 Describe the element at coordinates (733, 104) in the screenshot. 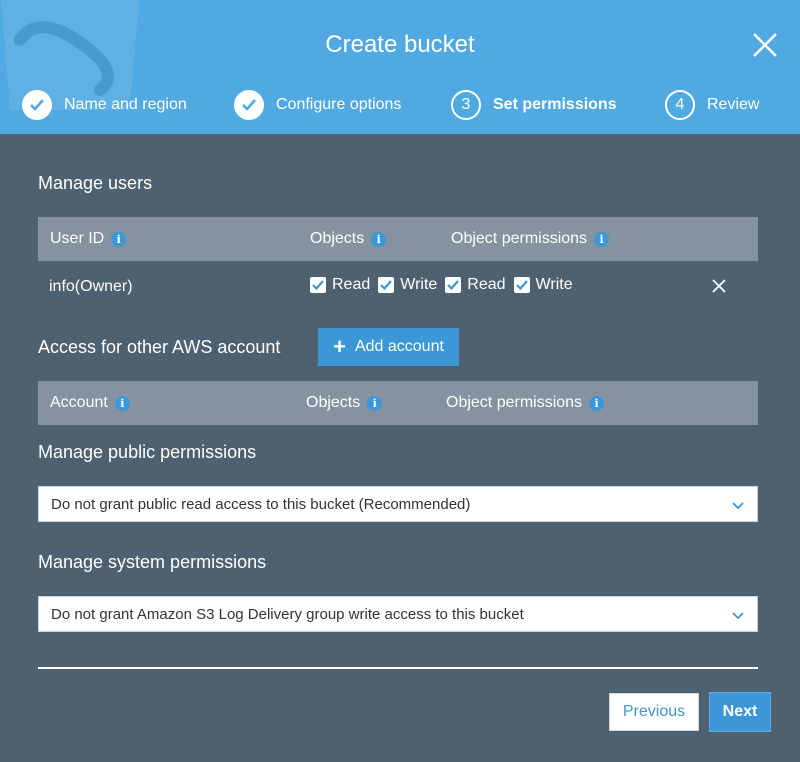

I see `step-label: Review` at that location.